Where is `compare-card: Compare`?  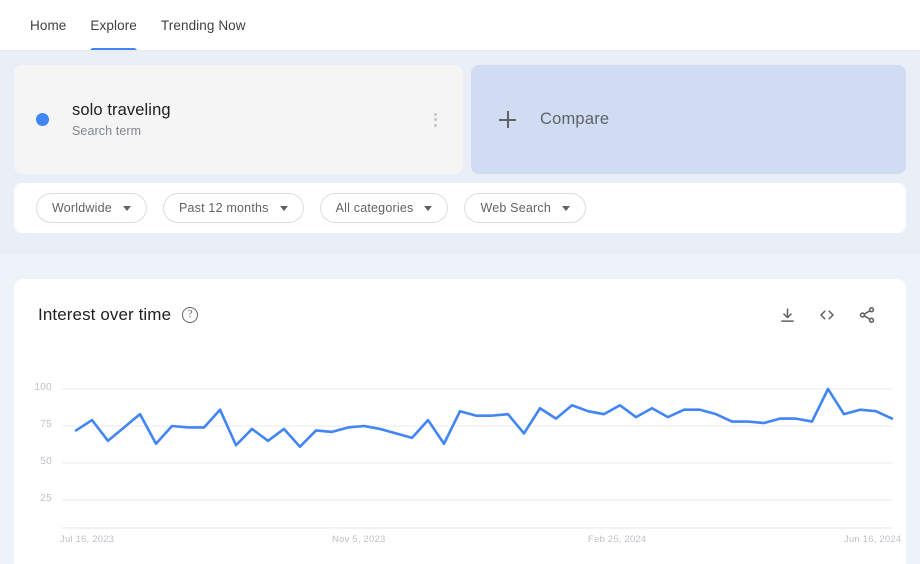 compare-card: Compare is located at coordinates (688, 119).